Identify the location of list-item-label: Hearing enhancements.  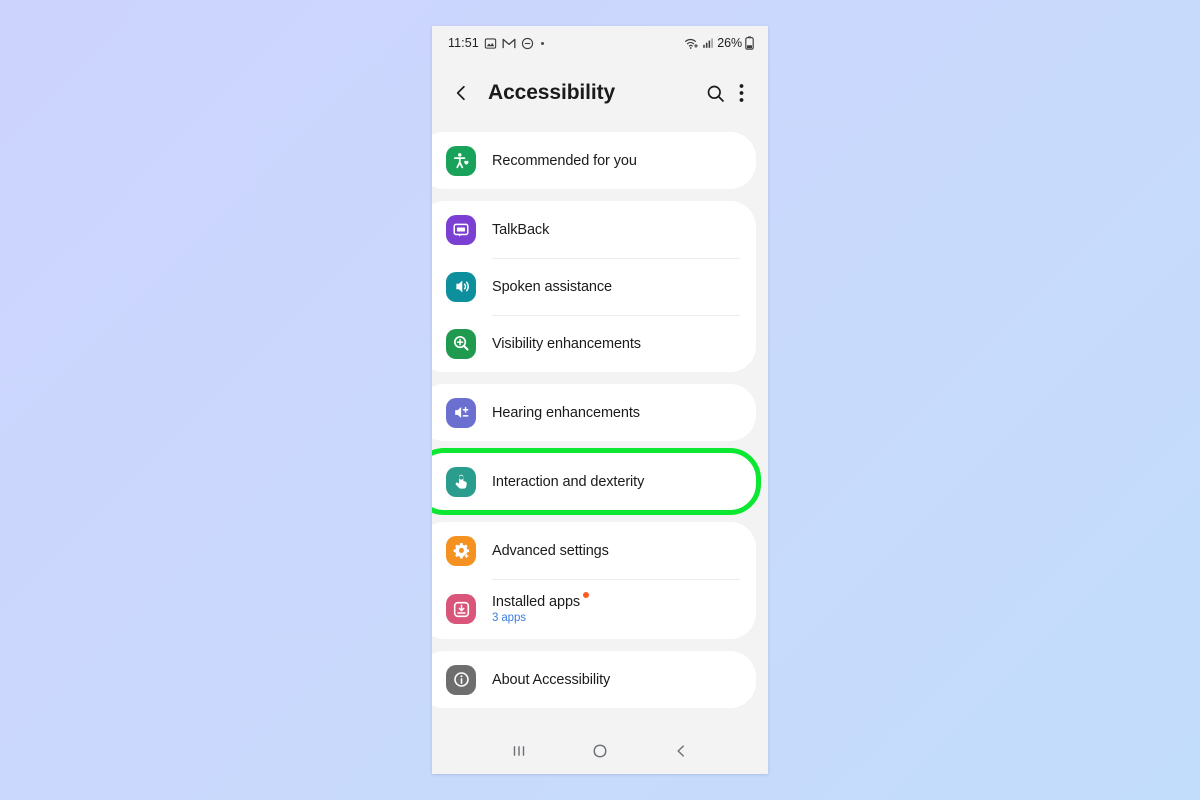
(566, 412).